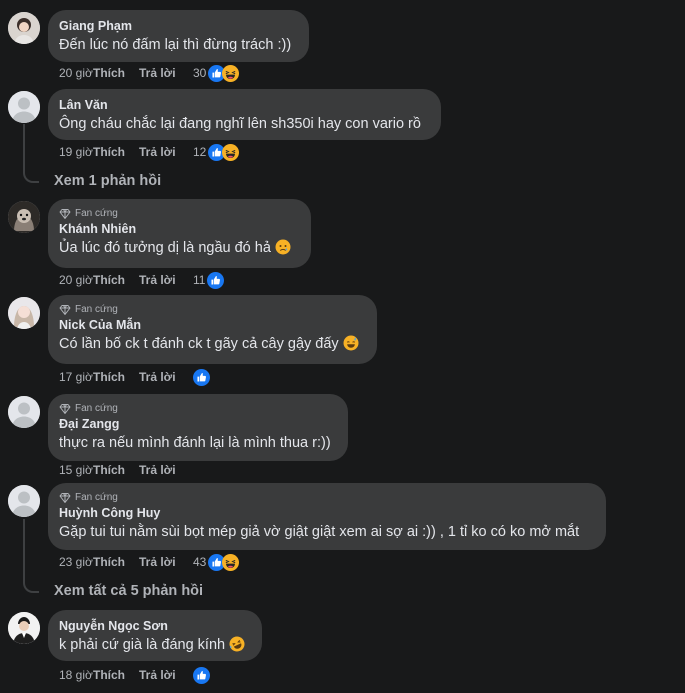 Image resolution: width=685 pixels, height=693 pixels. I want to click on comment-meta: 18 giờ Thích Trả lời, so click(134, 675).